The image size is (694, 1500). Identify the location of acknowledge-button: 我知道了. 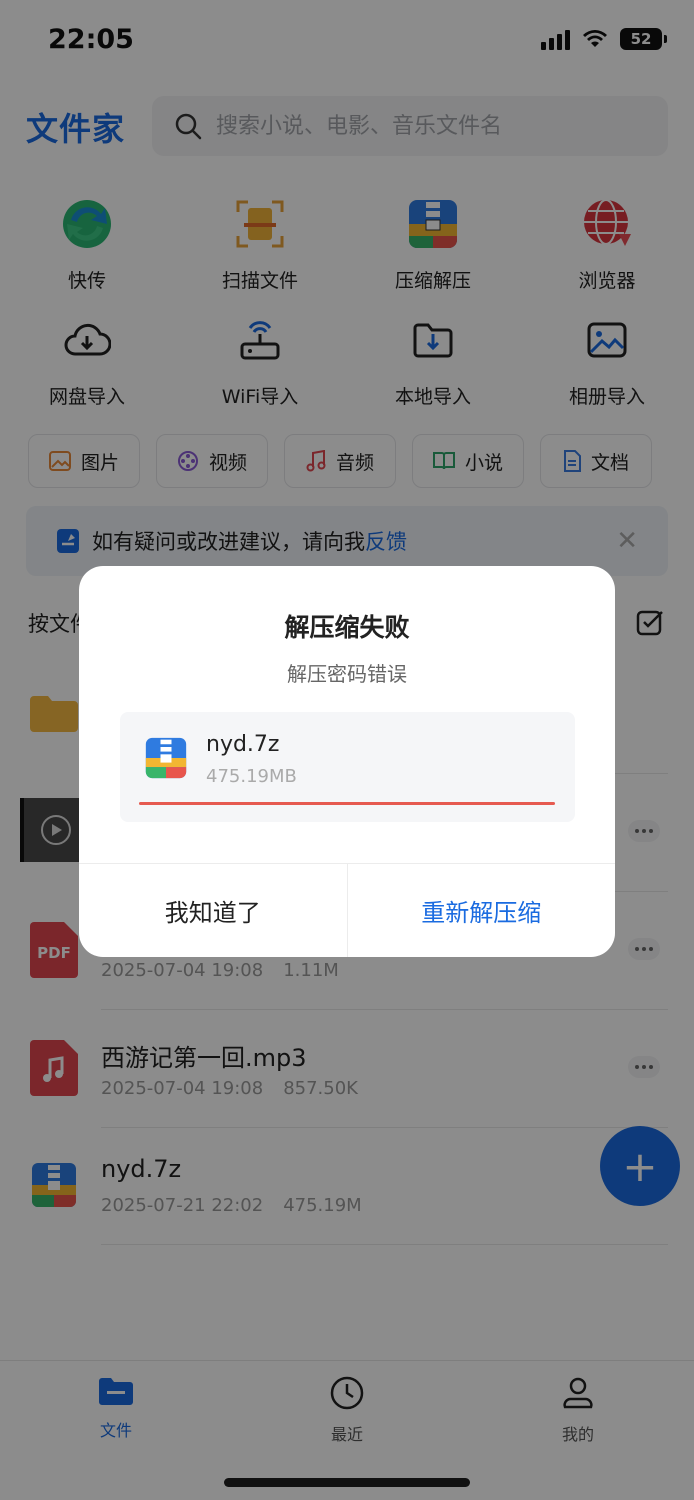
(213, 910).